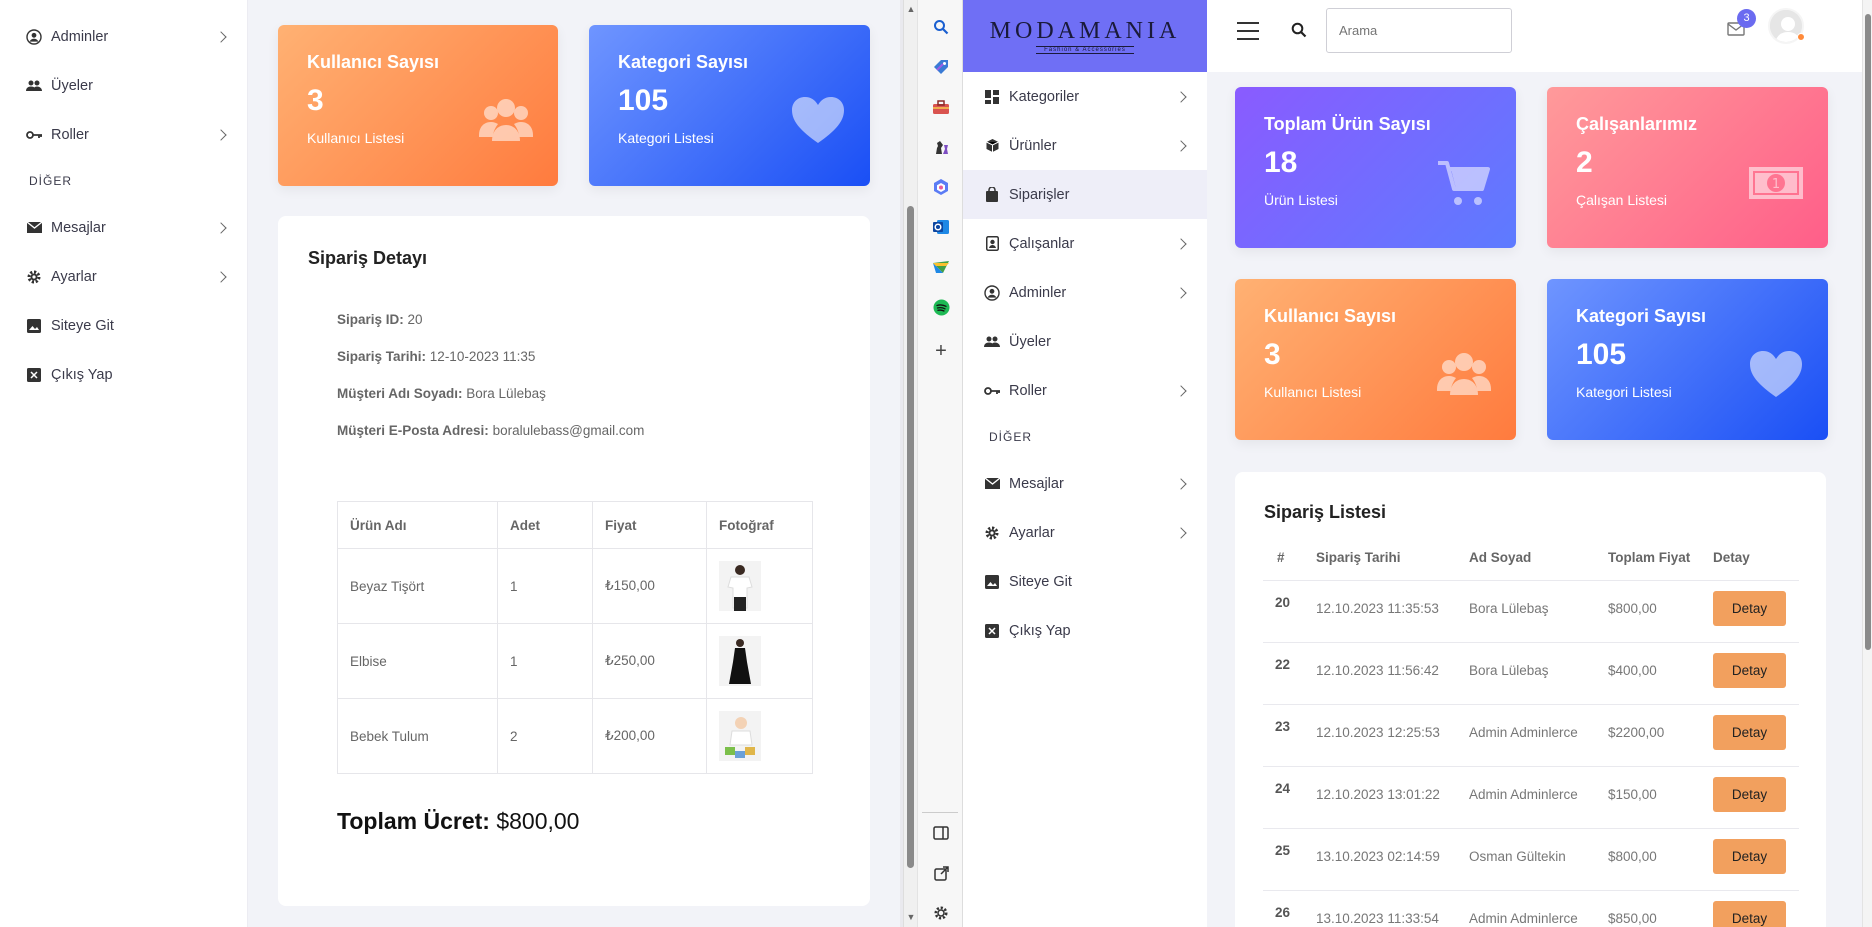 The height and width of the screenshot is (927, 1872). I want to click on sidebar-item-kategoriler: Kategoriler, so click(1085, 96).